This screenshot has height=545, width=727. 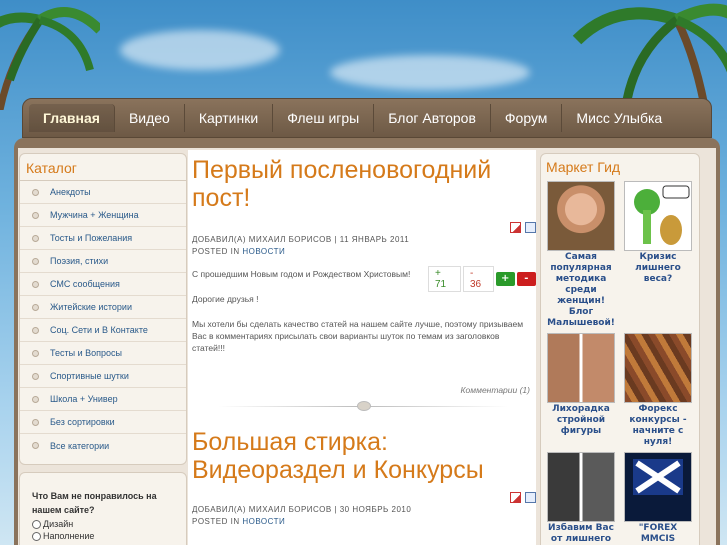 What do you see at coordinates (225, 299) in the screenshot?
I see `post-paragraph: Дорогие друзья !` at bounding box center [225, 299].